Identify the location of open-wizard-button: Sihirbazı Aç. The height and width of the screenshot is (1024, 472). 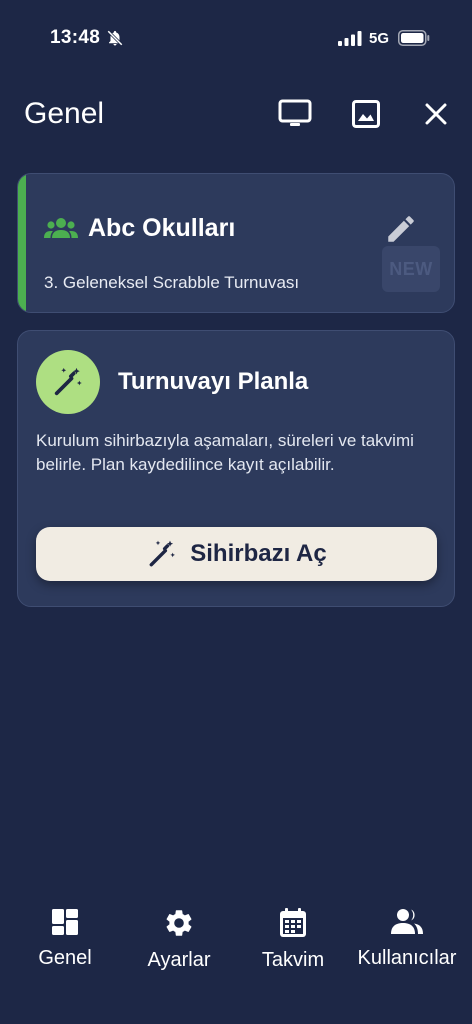
(236, 554).